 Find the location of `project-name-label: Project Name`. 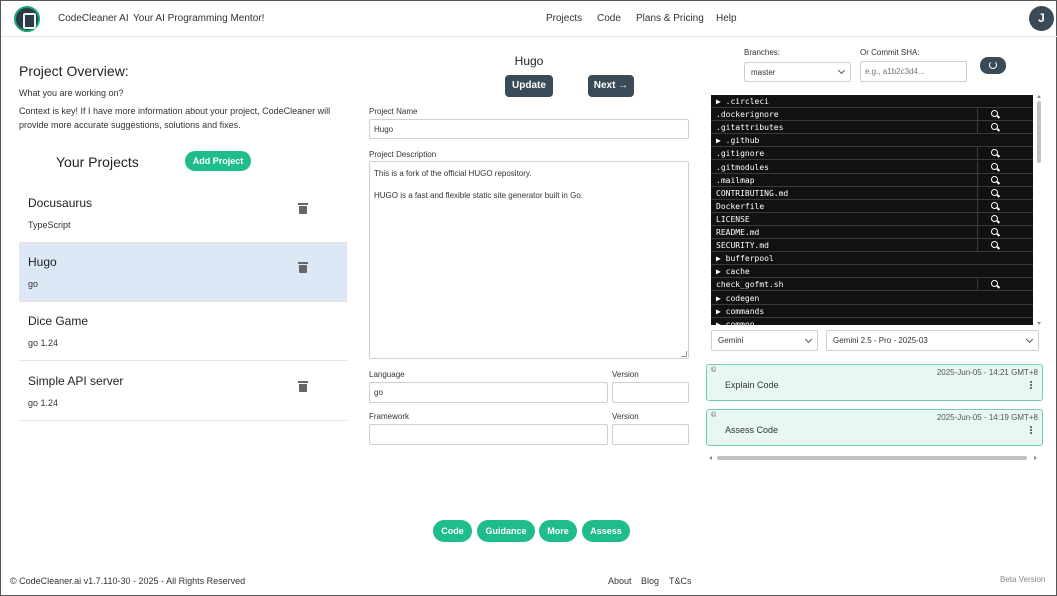

project-name-label: Project Name is located at coordinates (393, 111).